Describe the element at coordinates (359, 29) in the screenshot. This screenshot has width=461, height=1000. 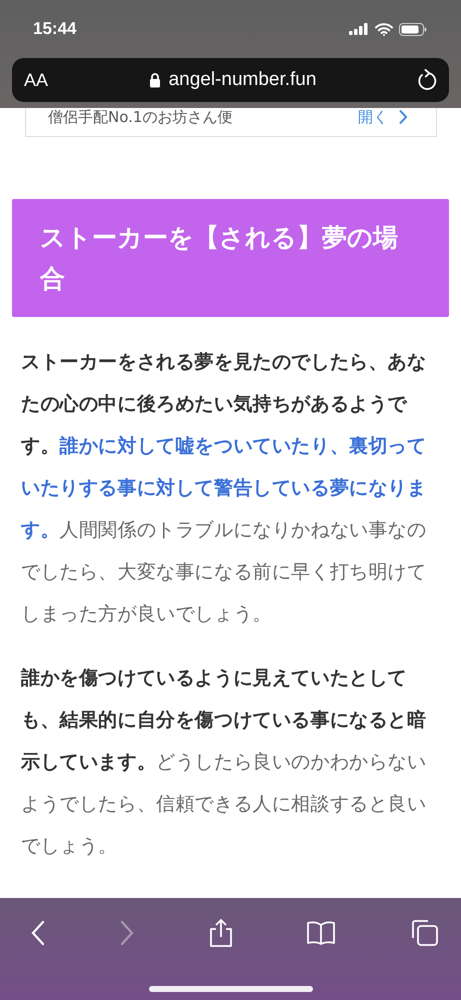
I see `signal-icon` at that location.